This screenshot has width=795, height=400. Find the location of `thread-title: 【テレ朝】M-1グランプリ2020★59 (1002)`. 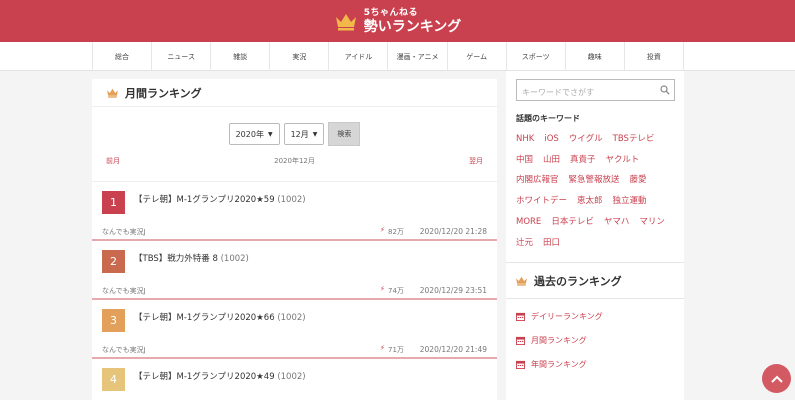

thread-title: 【テレ朝】M-1グランプリ2020★59 (1002) is located at coordinates (220, 199).